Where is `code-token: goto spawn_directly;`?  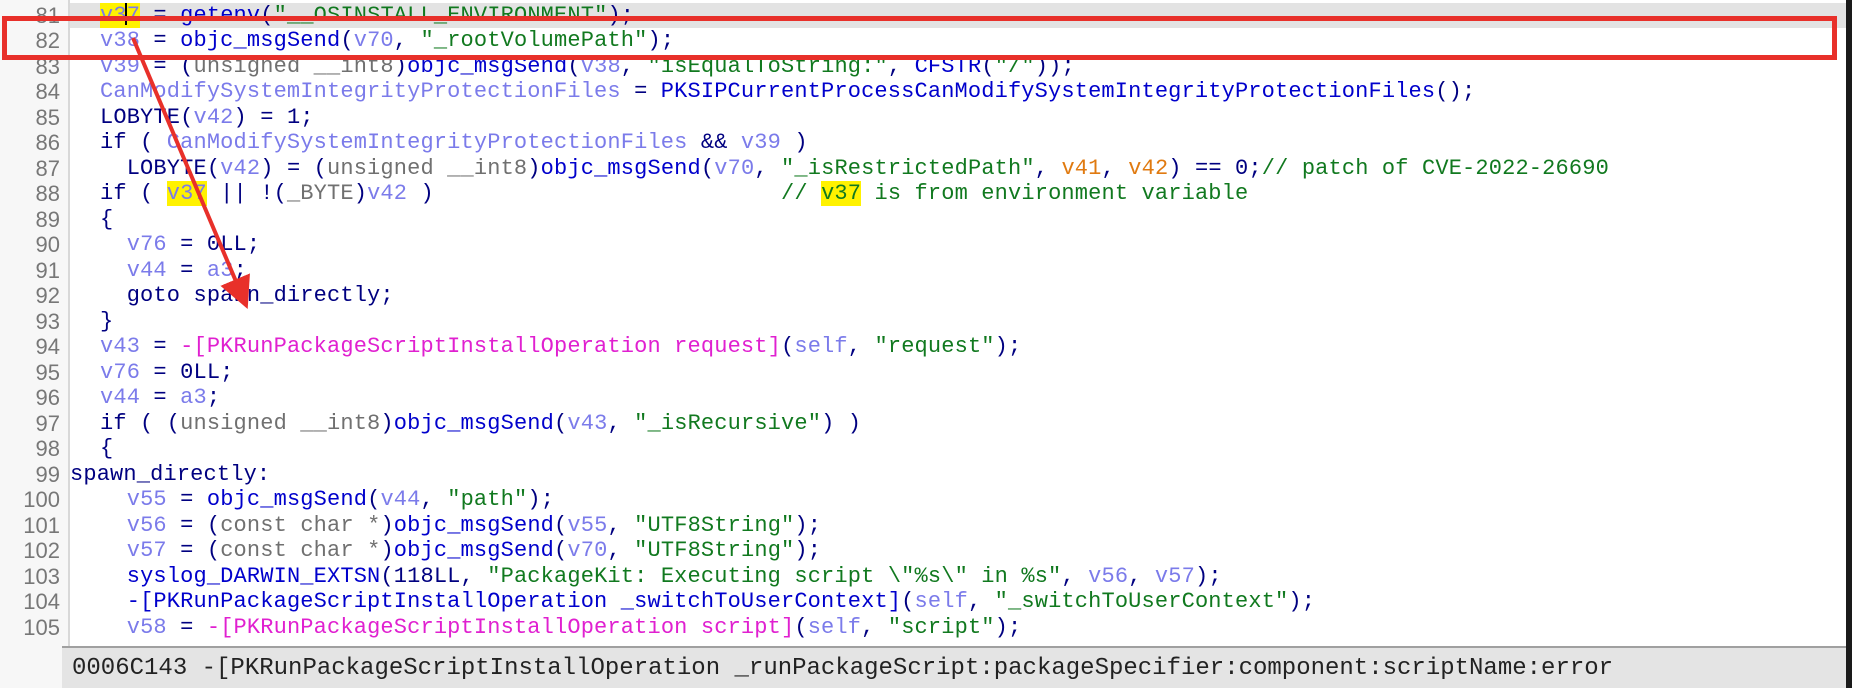
code-token: goto spawn_directly; is located at coordinates (247, 295).